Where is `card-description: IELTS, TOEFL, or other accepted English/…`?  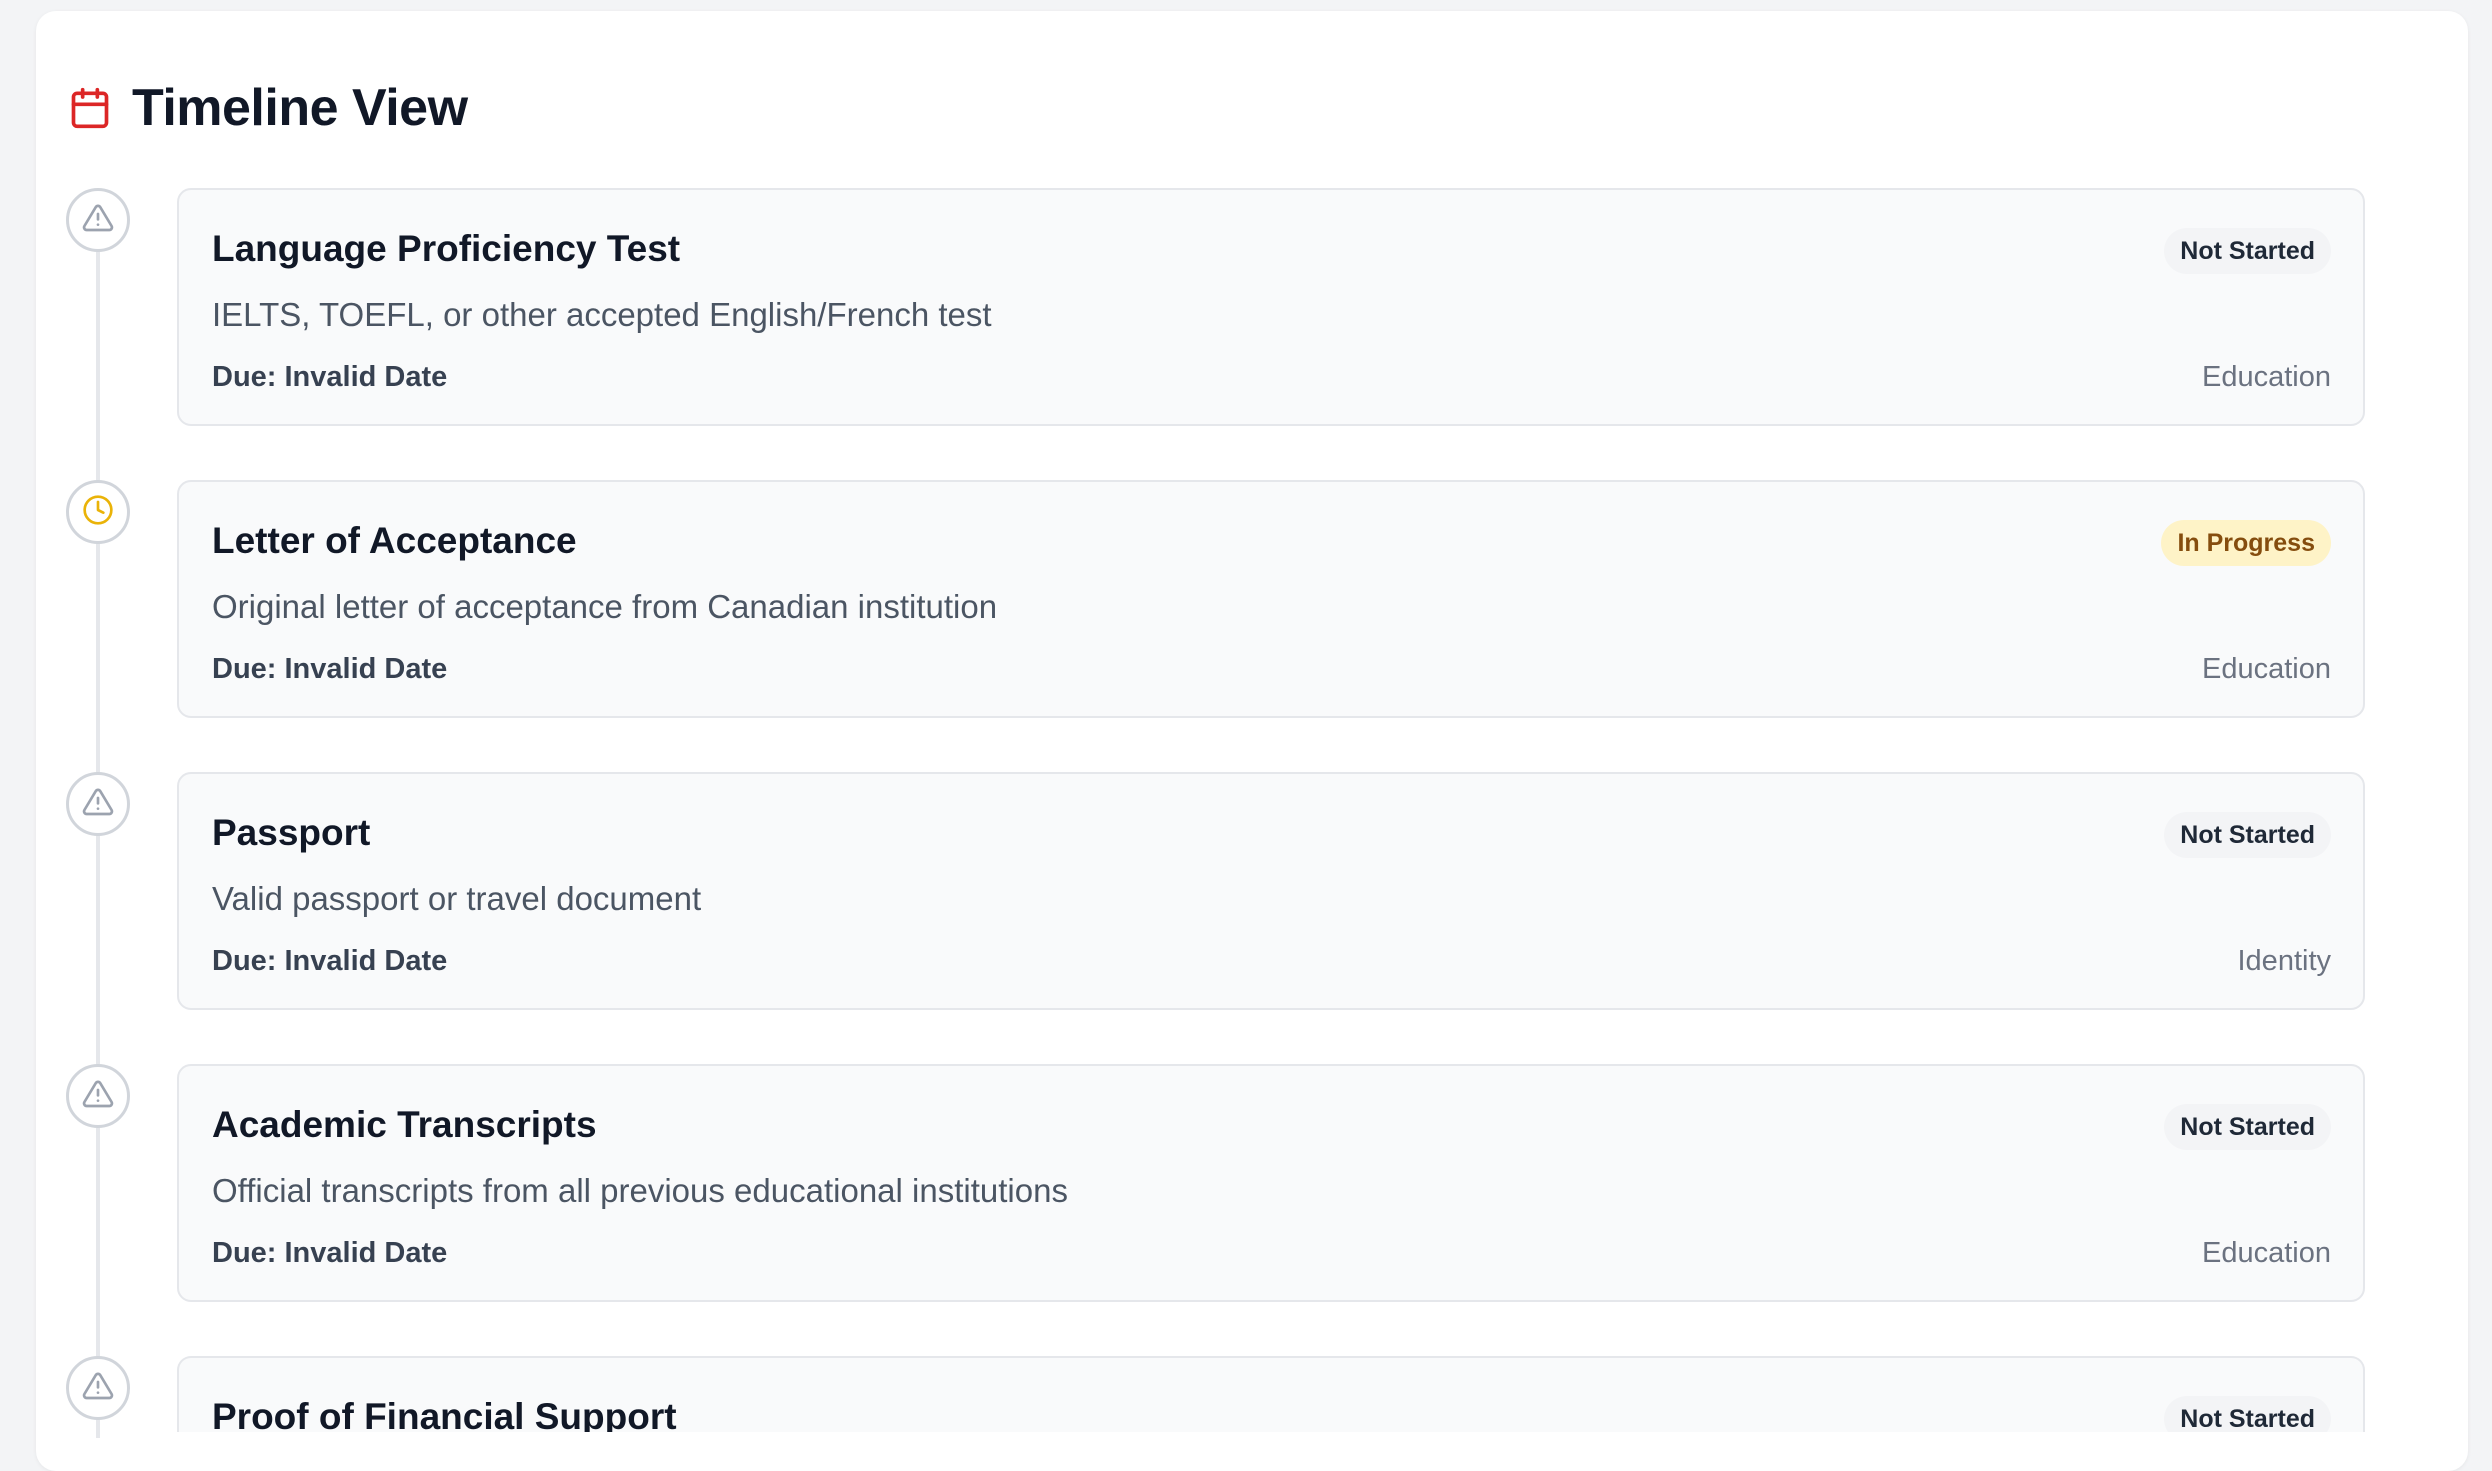 card-description: IELTS, TOEFL, or other accepted English/… is located at coordinates (602, 315).